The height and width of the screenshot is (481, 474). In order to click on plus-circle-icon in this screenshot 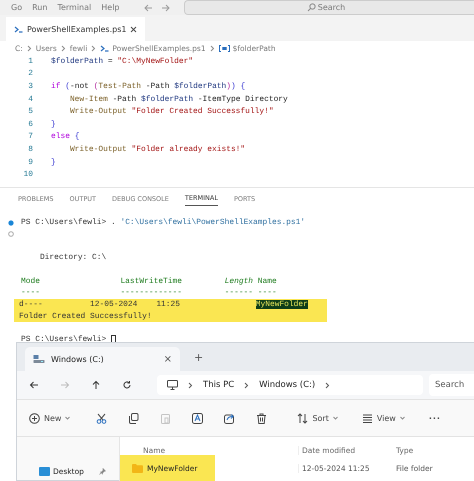, I will do `click(34, 418)`.